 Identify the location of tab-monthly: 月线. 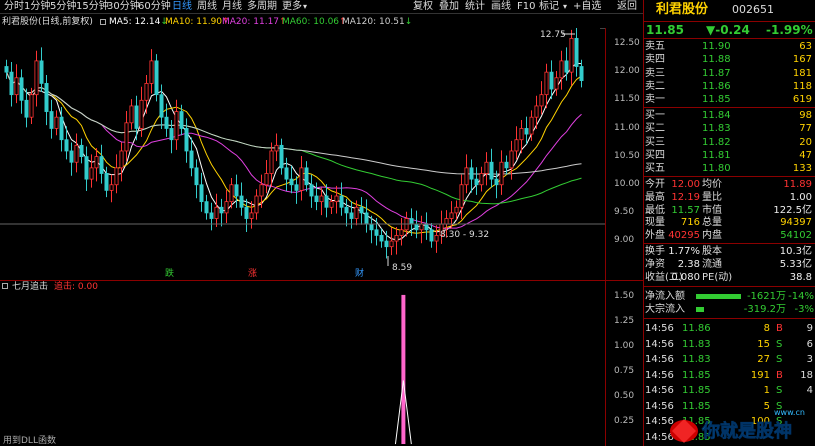
(232, 7).